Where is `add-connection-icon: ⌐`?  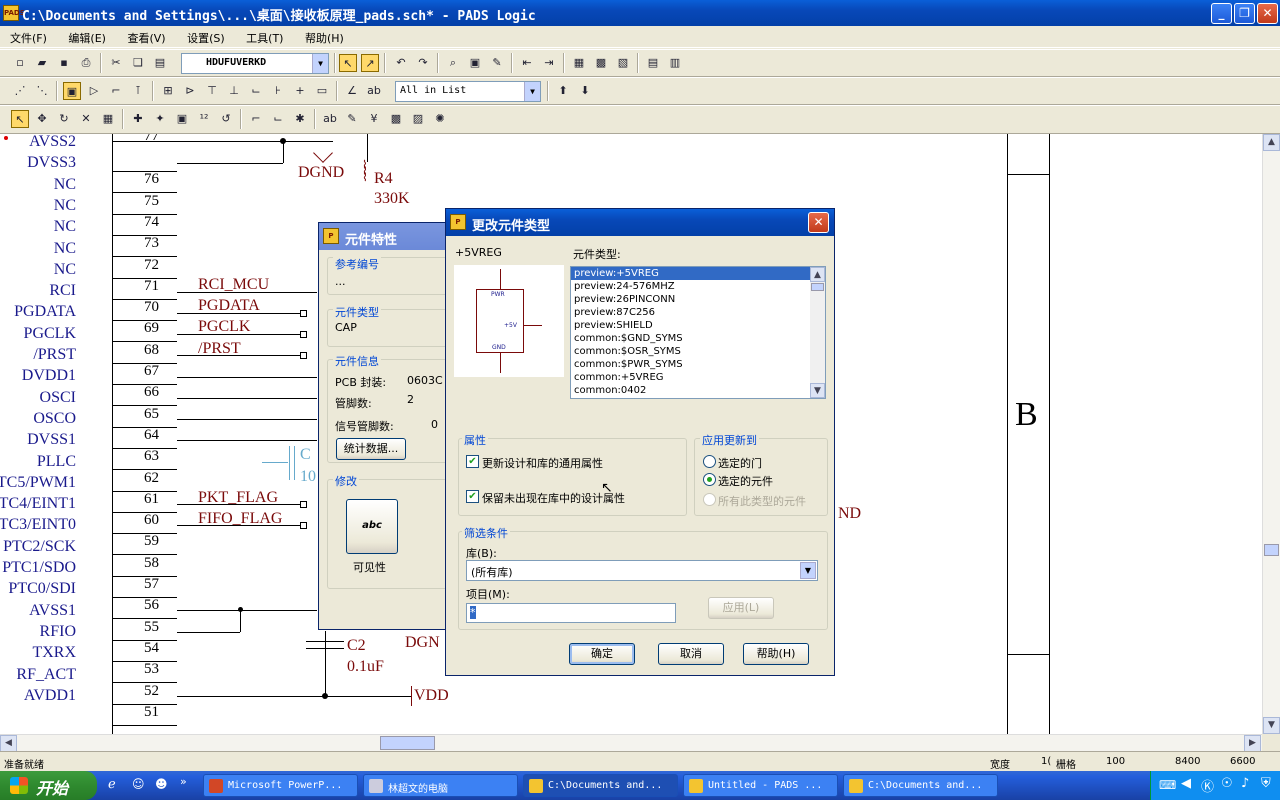
add-connection-icon: ⌐ is located at coordinates (116, 91).